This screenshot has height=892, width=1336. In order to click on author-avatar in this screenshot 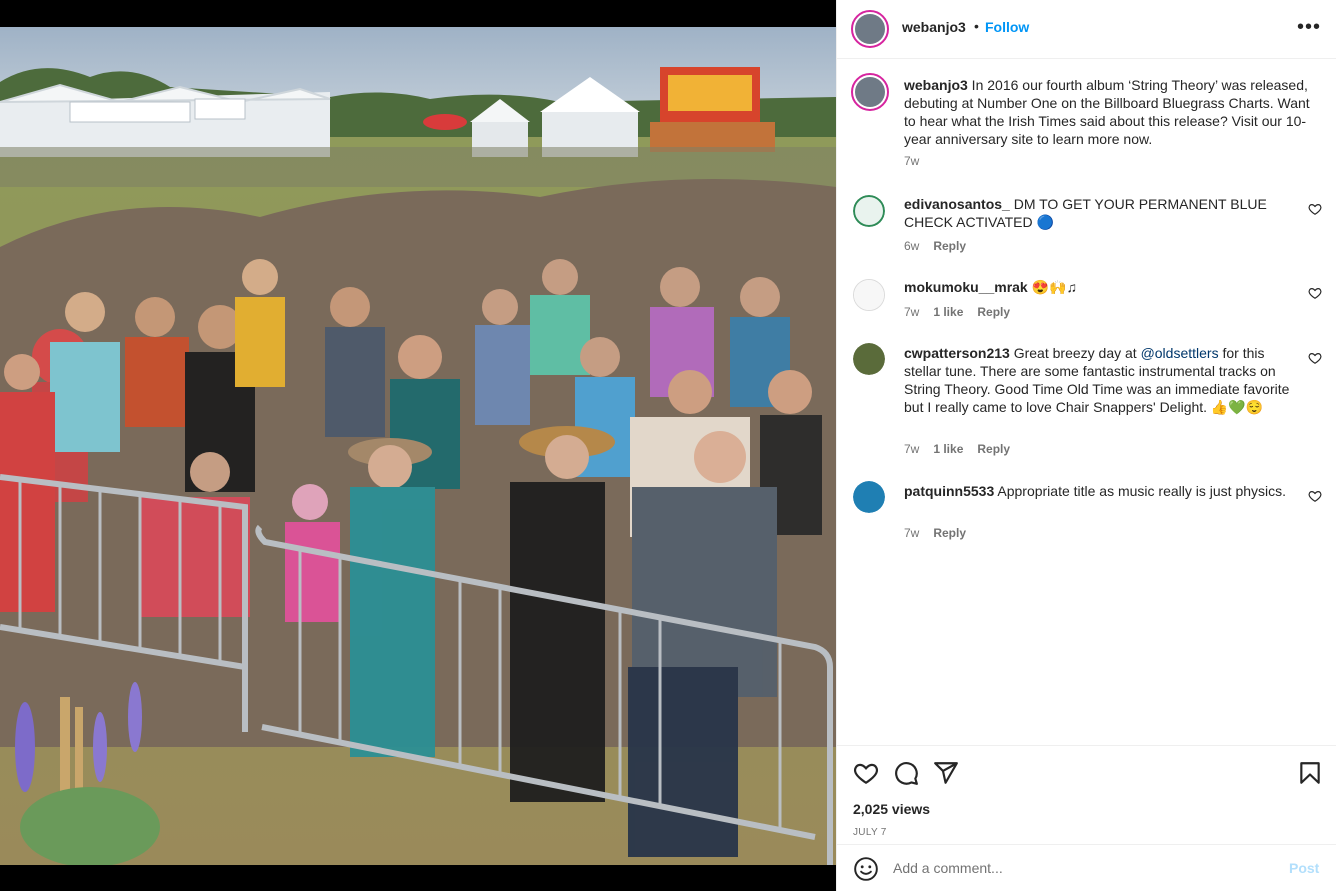, I will do `click(870, 29)`.